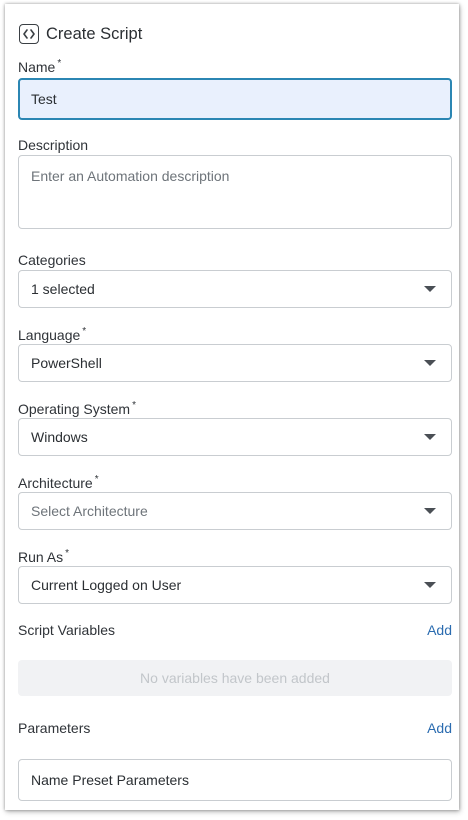  I want to click on parameters-label: Parameters, so click(54, 728).